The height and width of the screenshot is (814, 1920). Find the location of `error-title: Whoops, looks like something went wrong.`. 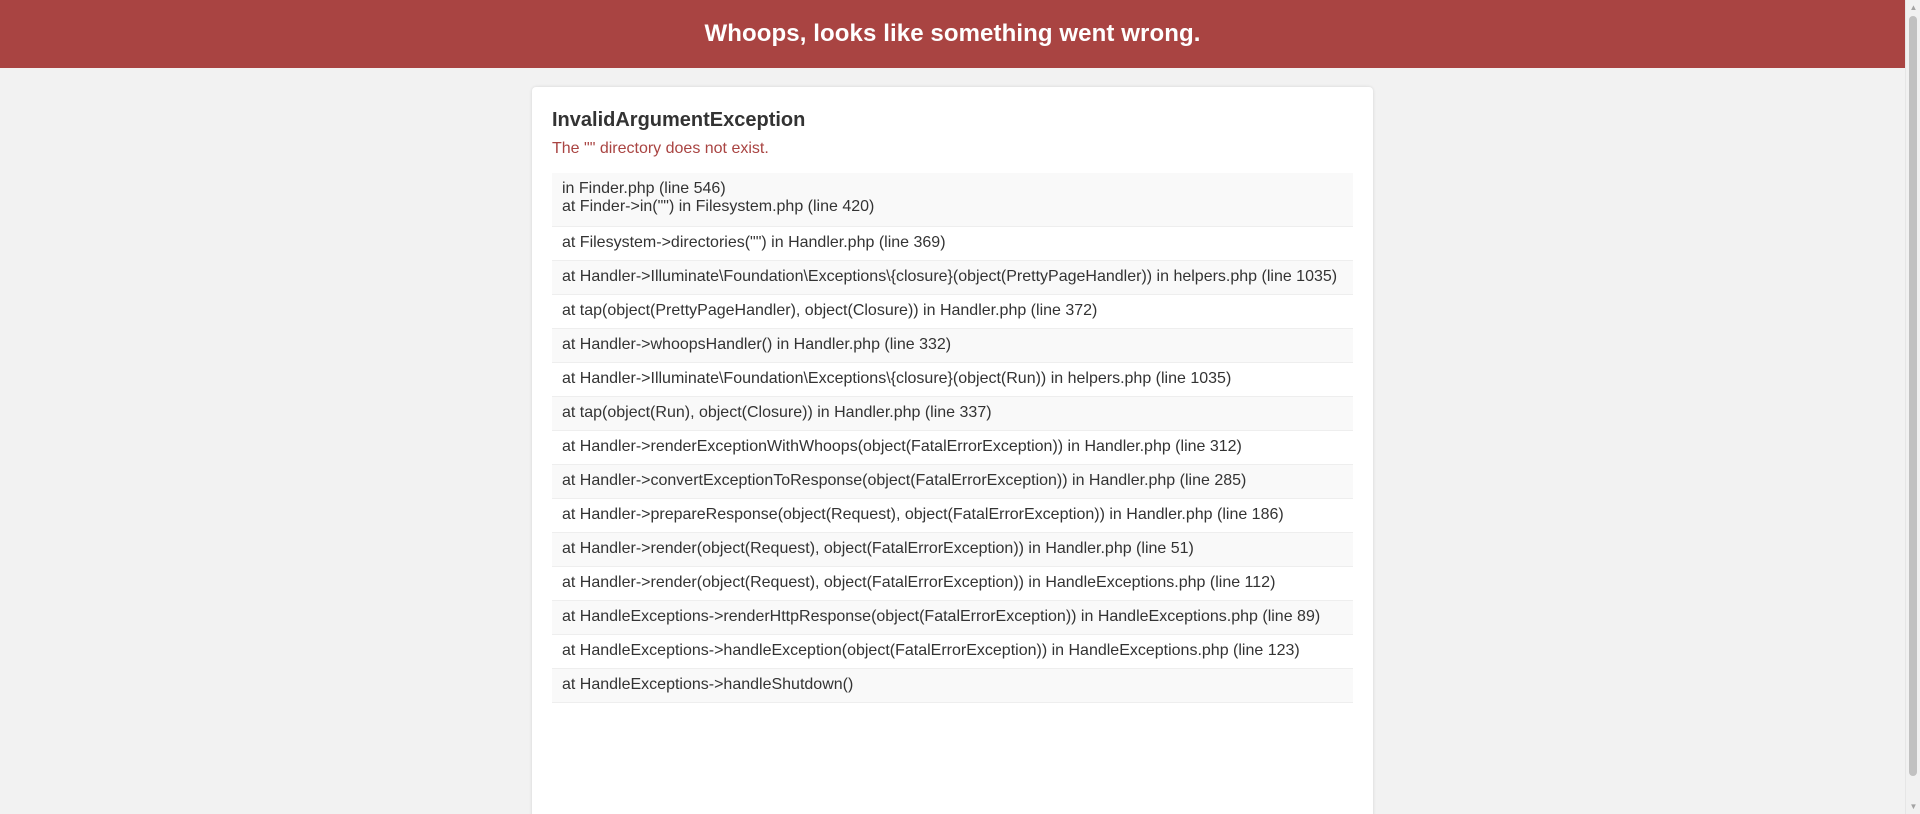

error-title: Whoops, looks like something went wrong. is located at coordinates (952, 33).